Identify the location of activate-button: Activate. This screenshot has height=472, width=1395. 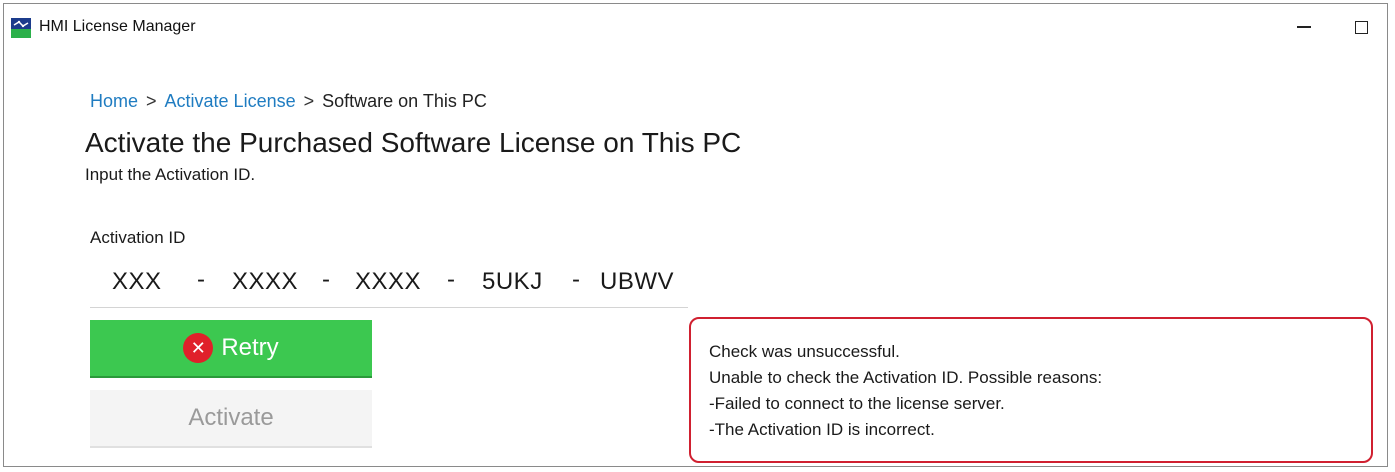
(231, 419).